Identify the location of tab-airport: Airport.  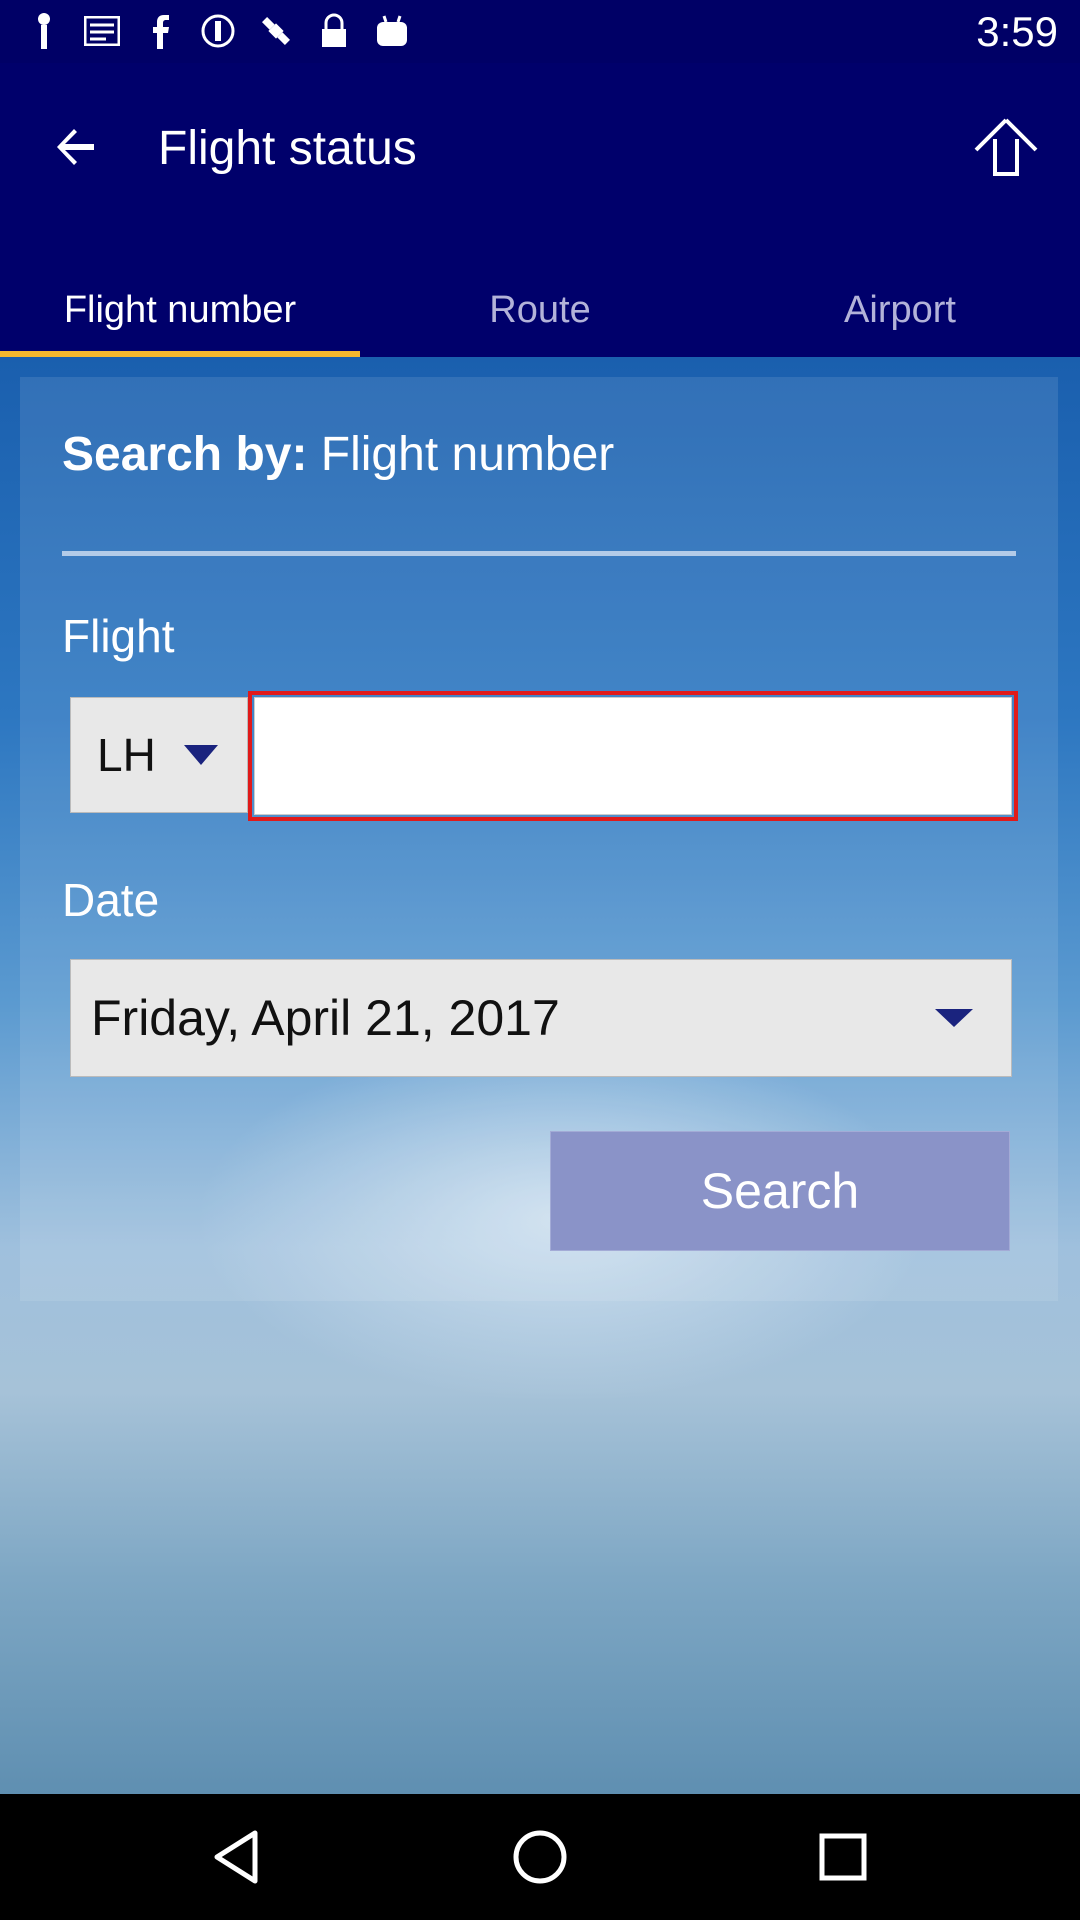
(900, 310).